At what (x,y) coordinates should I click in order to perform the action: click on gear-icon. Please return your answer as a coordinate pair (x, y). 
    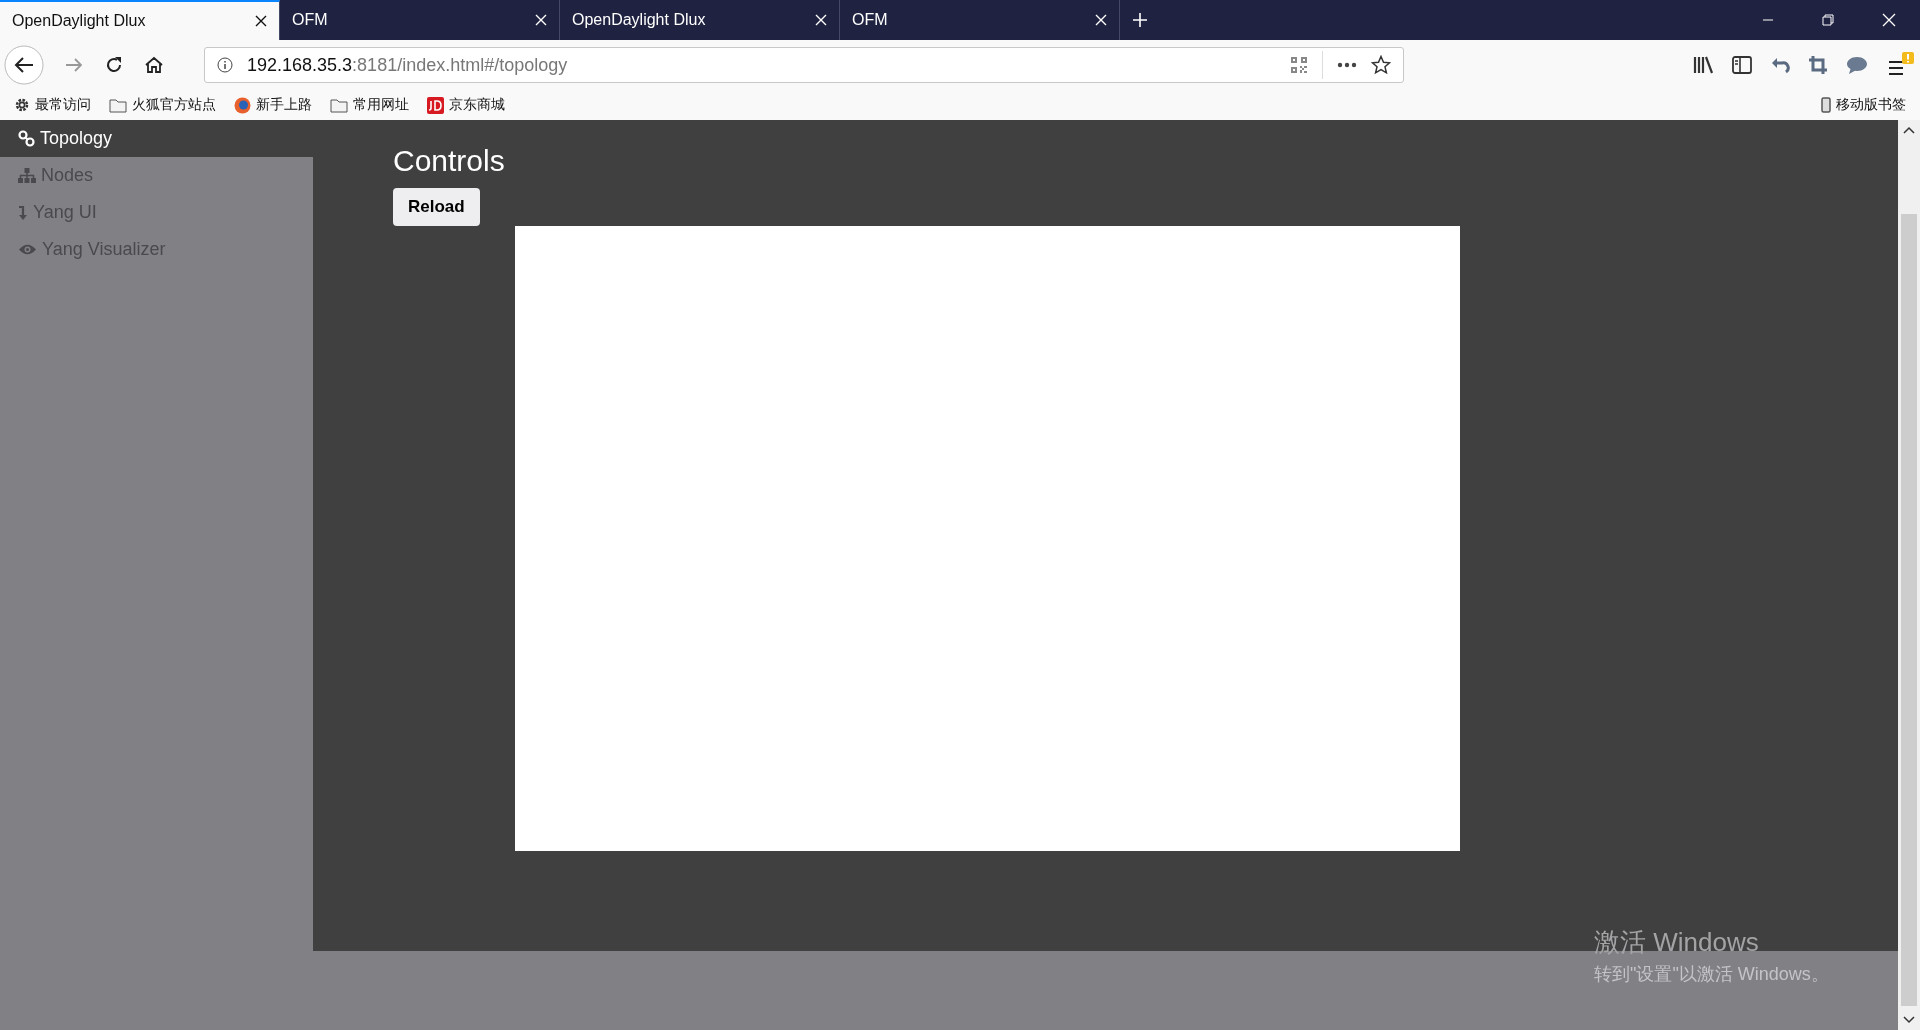
    Looking at the image, I should click on (22, 105).